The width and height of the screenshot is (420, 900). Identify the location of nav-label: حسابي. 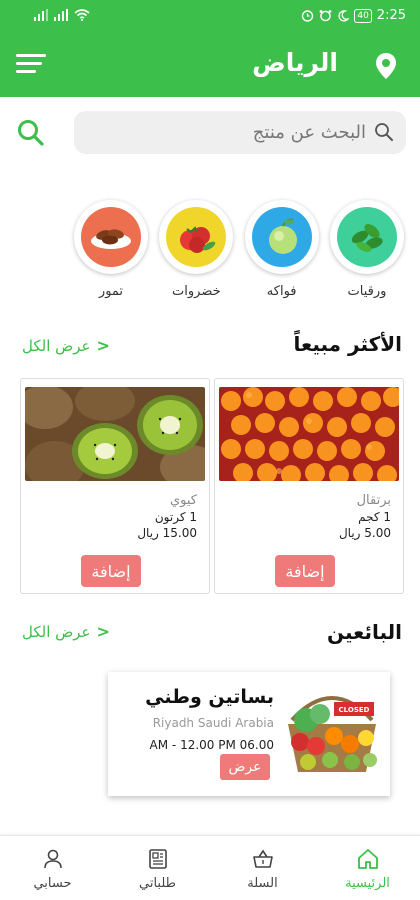
(52, 883).